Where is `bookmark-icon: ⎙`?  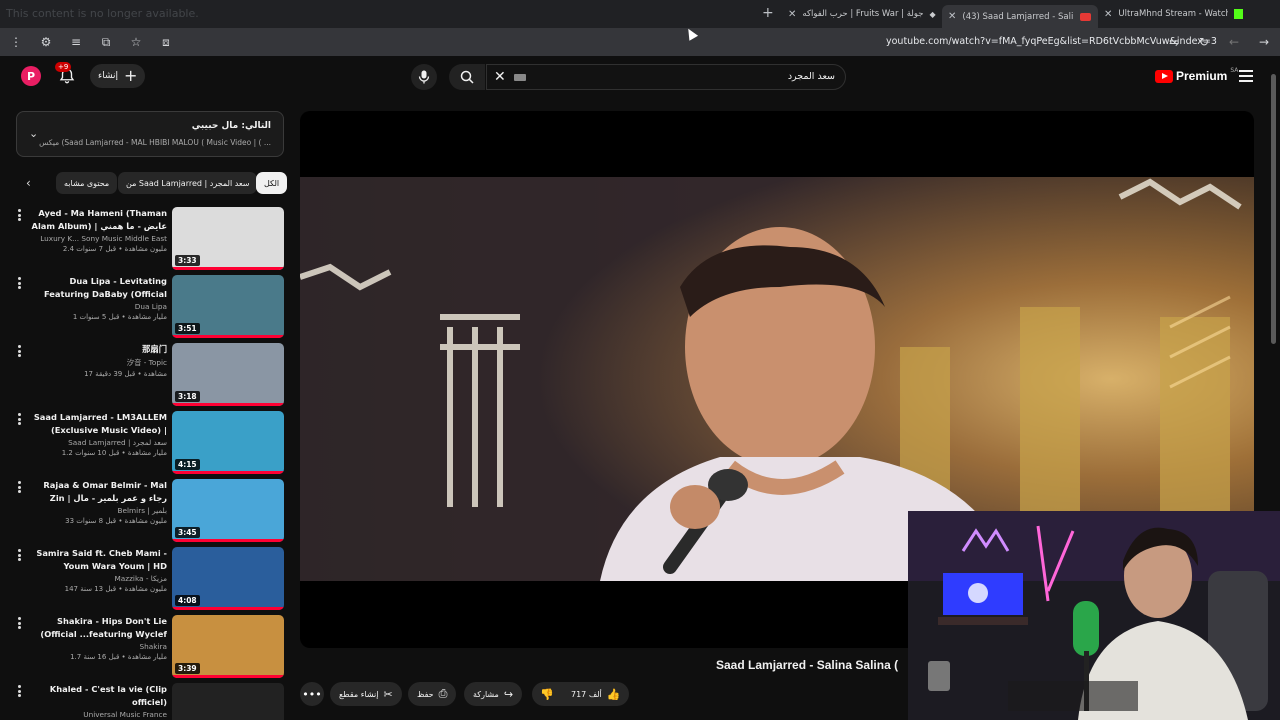 bookmark-icon: ⎙ is located at coordinates (443, 693).